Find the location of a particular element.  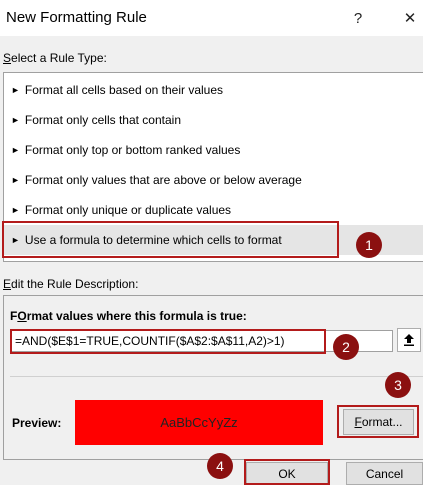

rule-type-item-label: Format only unique or duplicate values is located at coordinates (128, 210).